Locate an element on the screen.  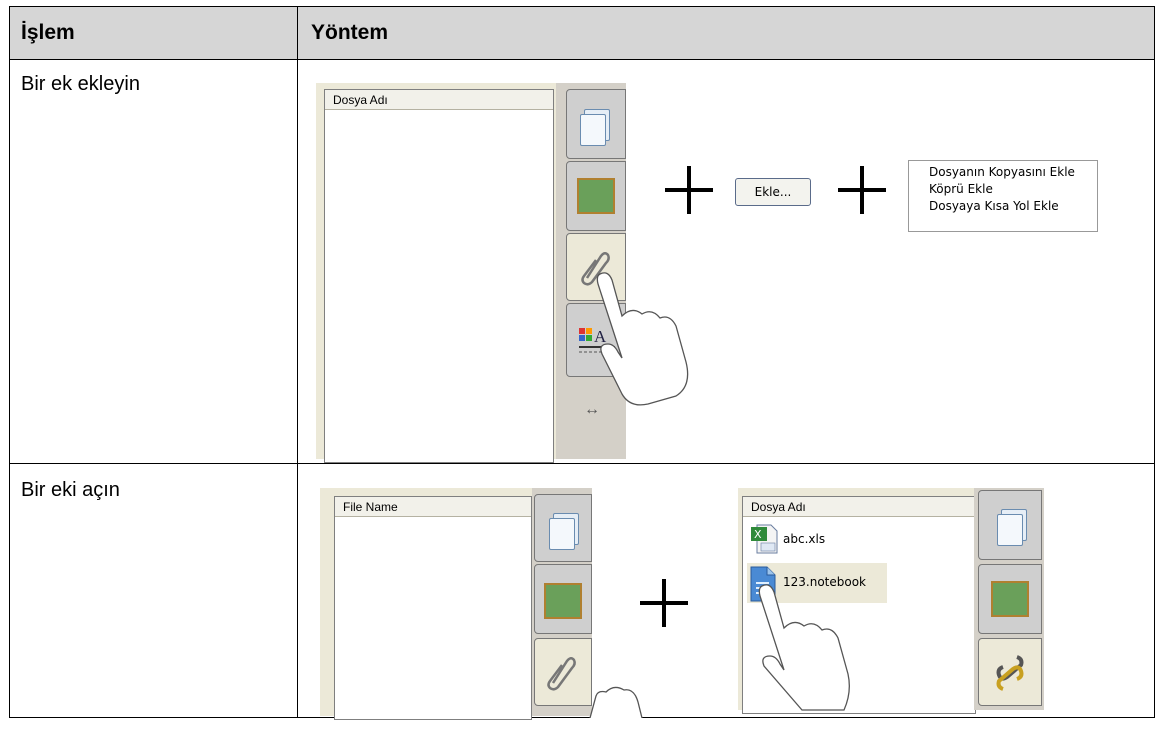
row-action-open: Bir eki açın is located at coordinates (70, 490).